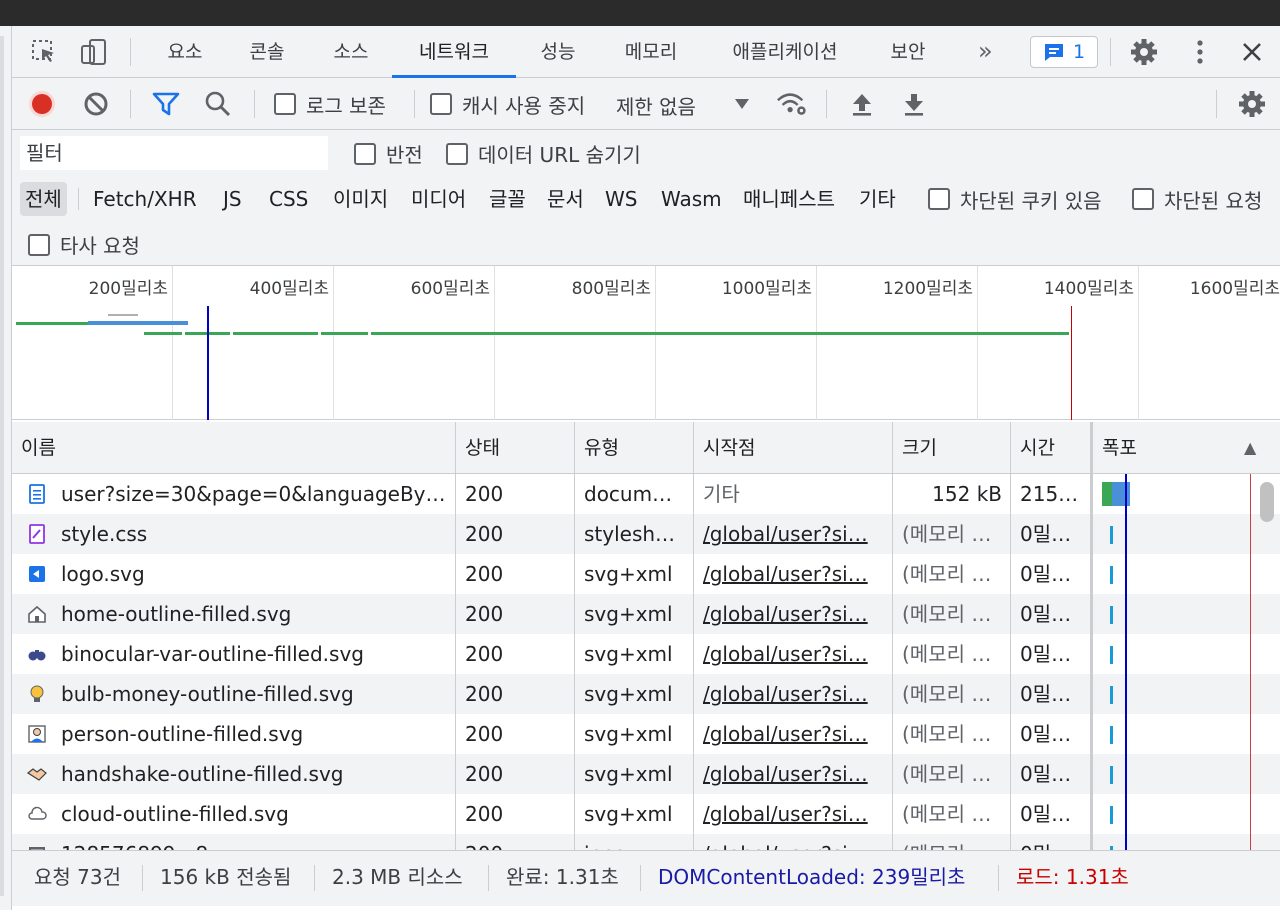 The height and width of the screenshot is (910, 1280). What do you see at coordinates (507, 199) in the screenshot?
I see `type-filter-font: 글꼴` at bounding box center [507, 199].